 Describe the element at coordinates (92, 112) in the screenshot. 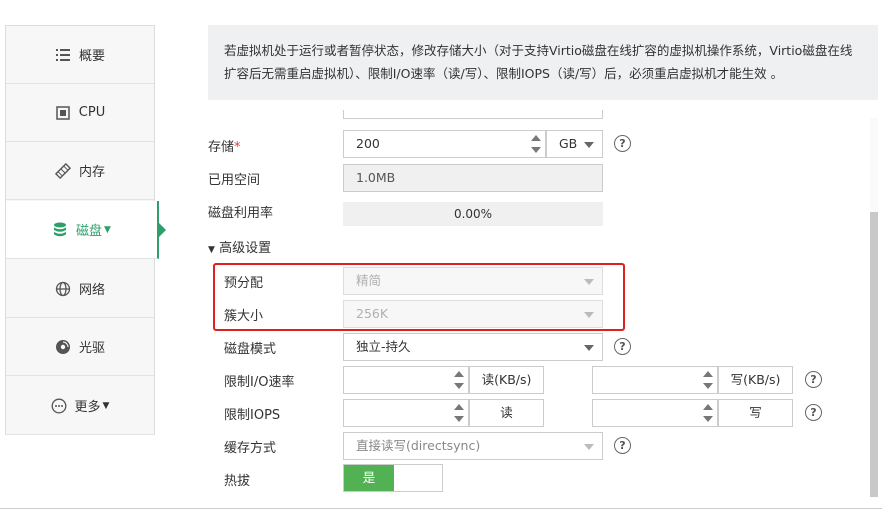

I see `sidebar-item-label: CPU` at that location.